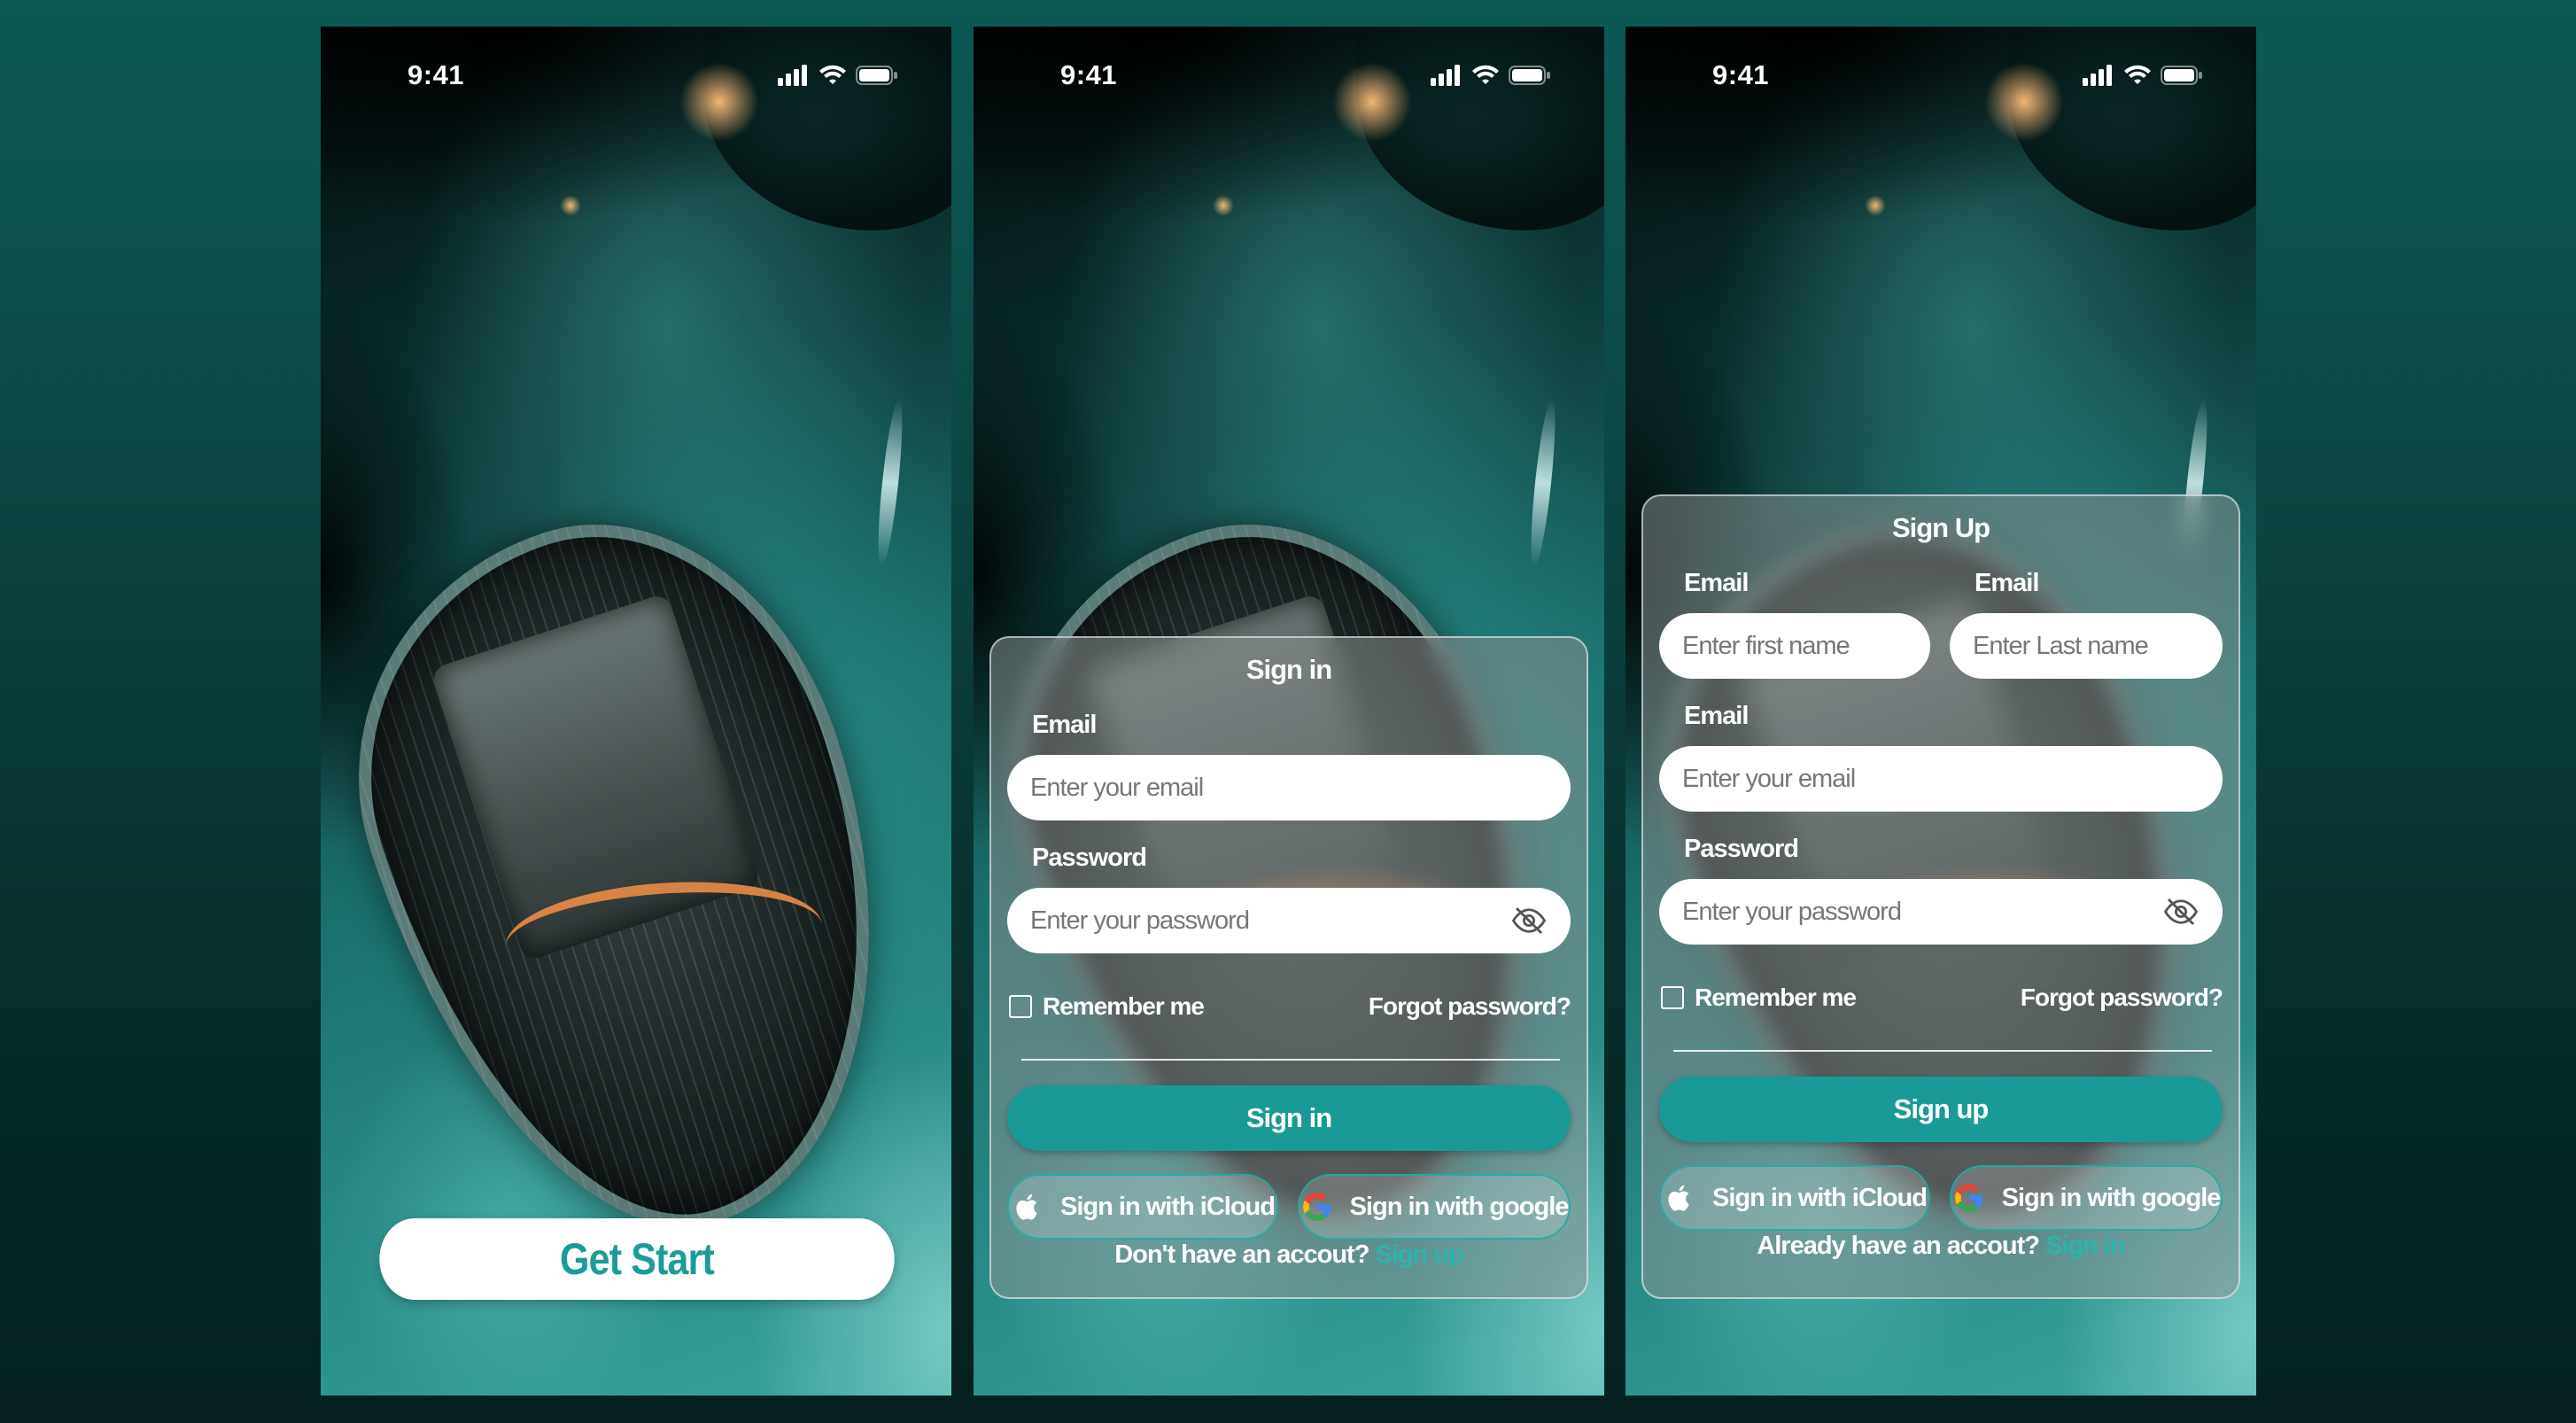  Describe the element at coordinates (2007, 583) in the screenshot. I see `last-name-label: Email` at that location.